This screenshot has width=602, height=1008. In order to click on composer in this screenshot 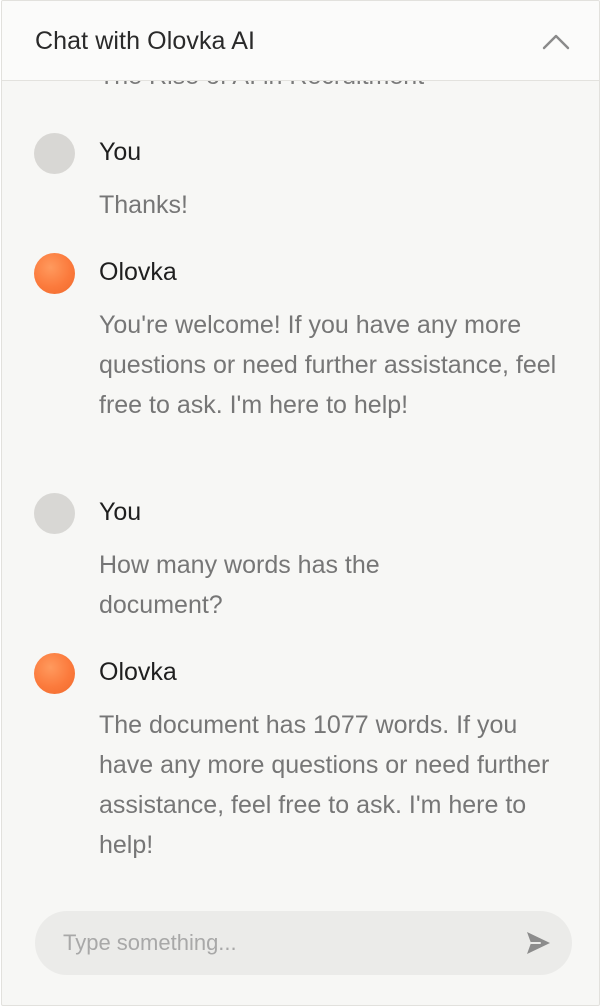, I will do `click(303, 943)`.